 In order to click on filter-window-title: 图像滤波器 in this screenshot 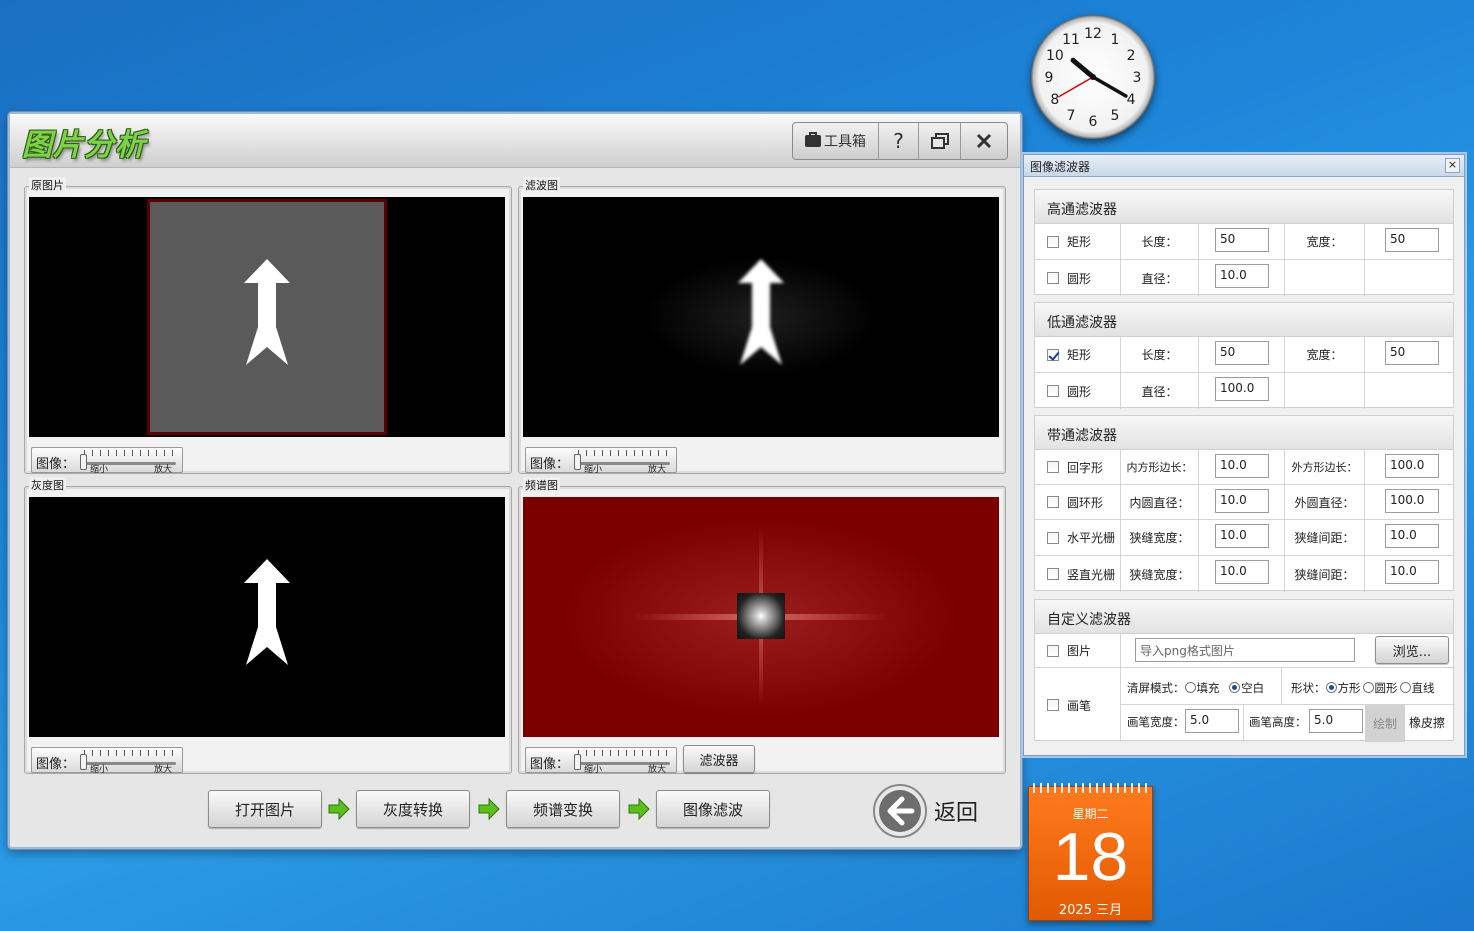, I will do `click(1060, 167)`.